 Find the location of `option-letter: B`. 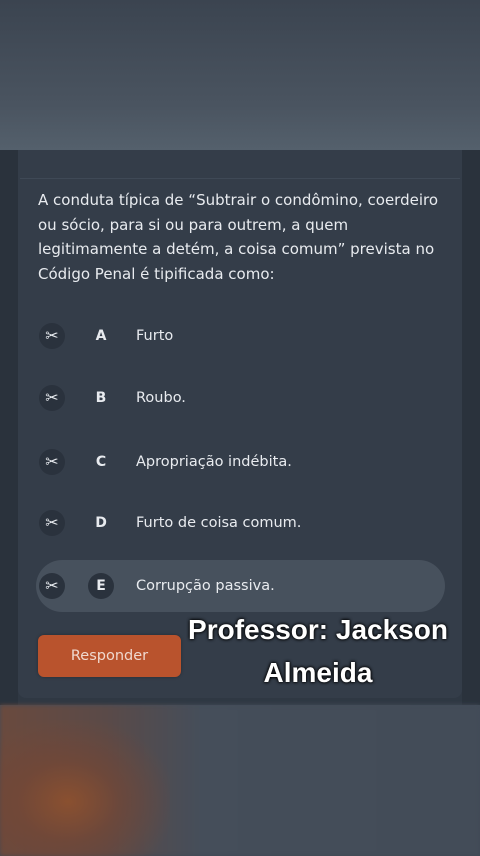

option-letter: B is located at coordinates (101, 398).